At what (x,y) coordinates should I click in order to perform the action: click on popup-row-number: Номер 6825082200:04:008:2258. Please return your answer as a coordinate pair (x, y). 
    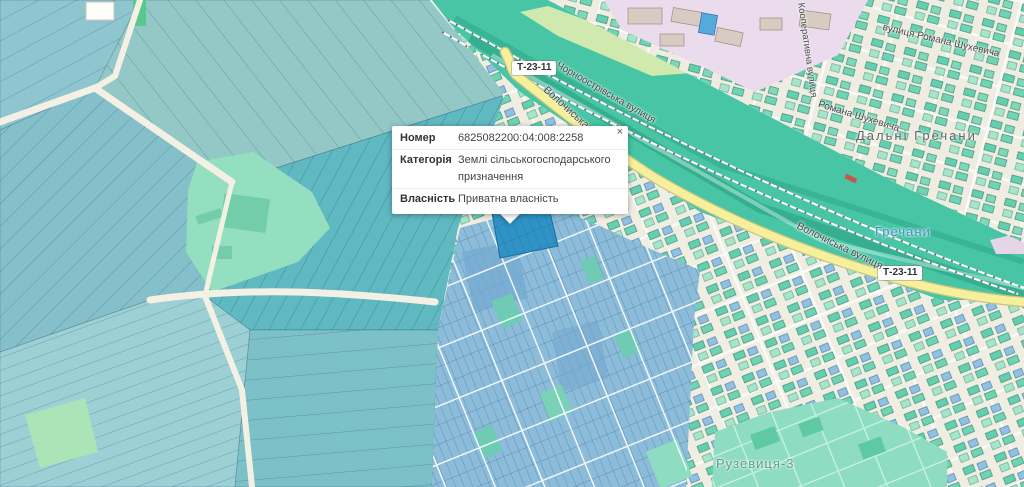
    Looking at the image, I should click on (510, 138).